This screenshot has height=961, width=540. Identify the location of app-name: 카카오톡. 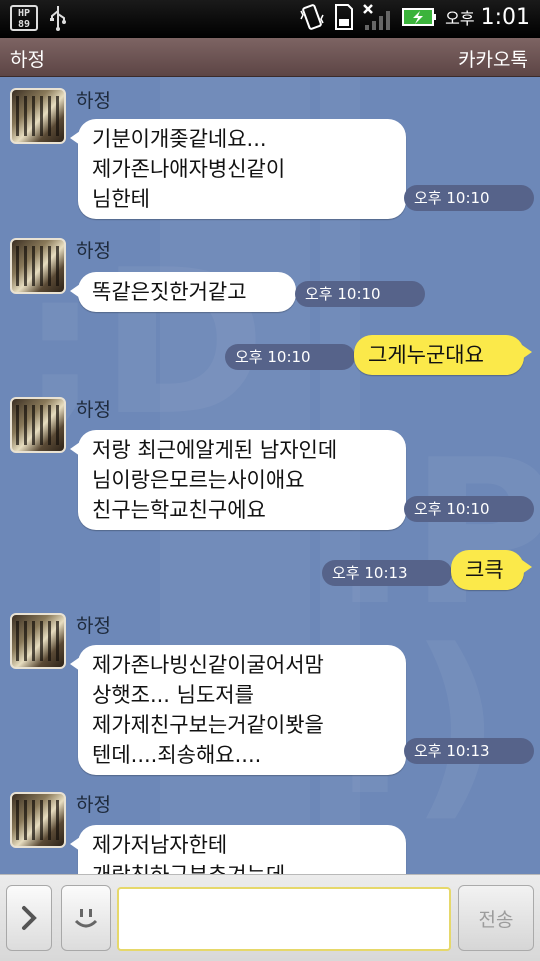
(493, 60).